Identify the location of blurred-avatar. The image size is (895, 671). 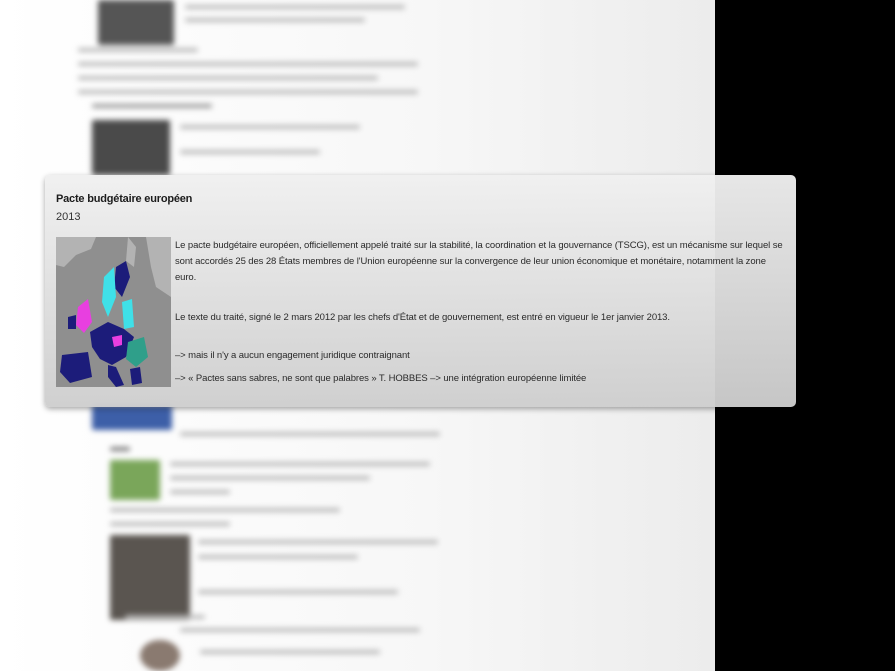
(160, 655).